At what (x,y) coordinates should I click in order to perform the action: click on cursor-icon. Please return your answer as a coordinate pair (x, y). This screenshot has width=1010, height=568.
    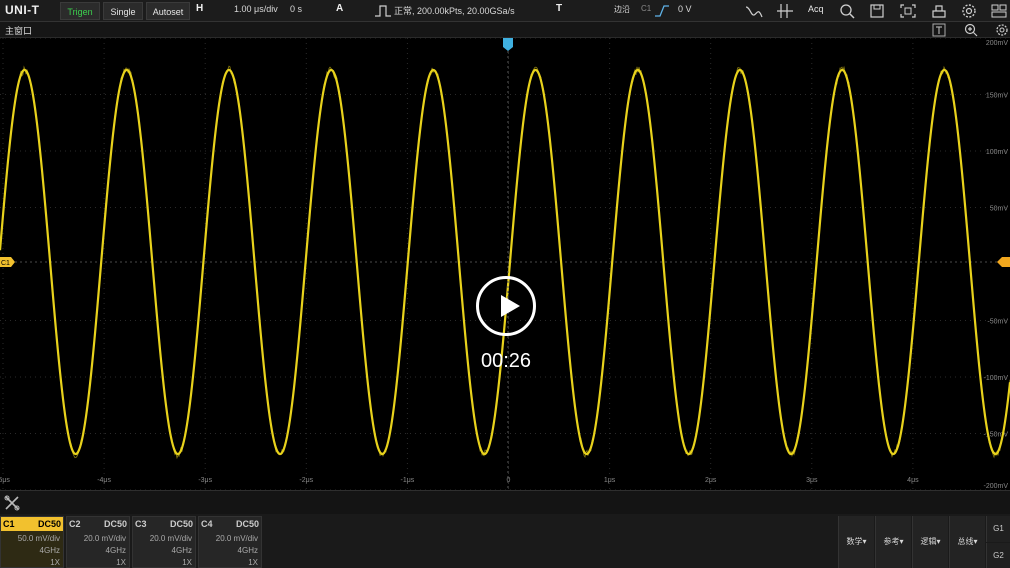
    Looking at the image, I should click on (785, 11).